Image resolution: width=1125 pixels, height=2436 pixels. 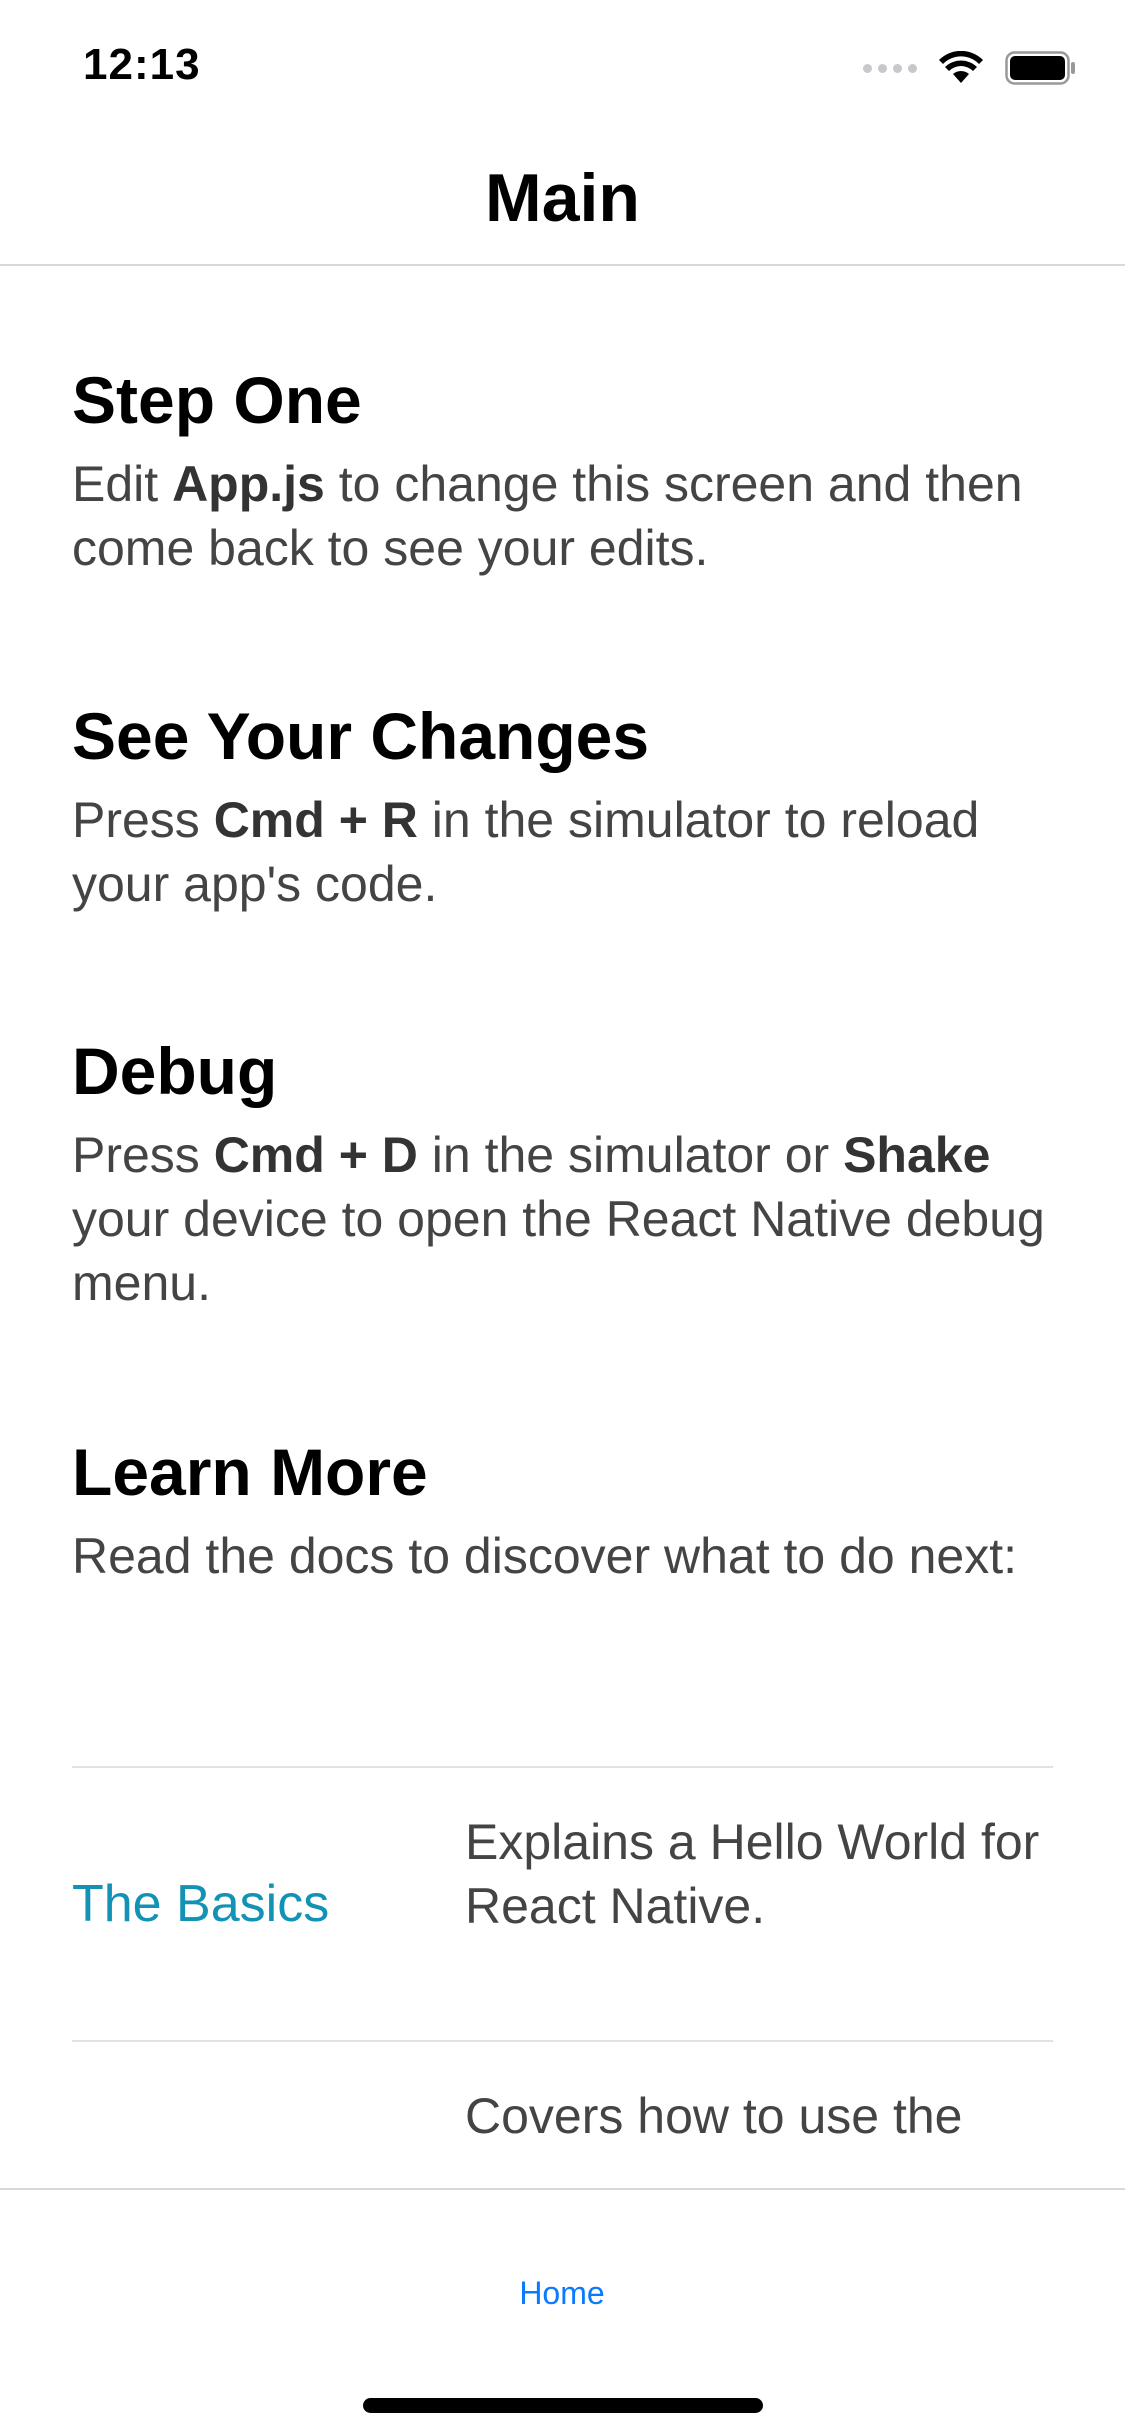 What do you see at coordinates (315, 820) in the screenshot?
I see `emphasis-text: Cmd + R` at bounding box center [315, 820].